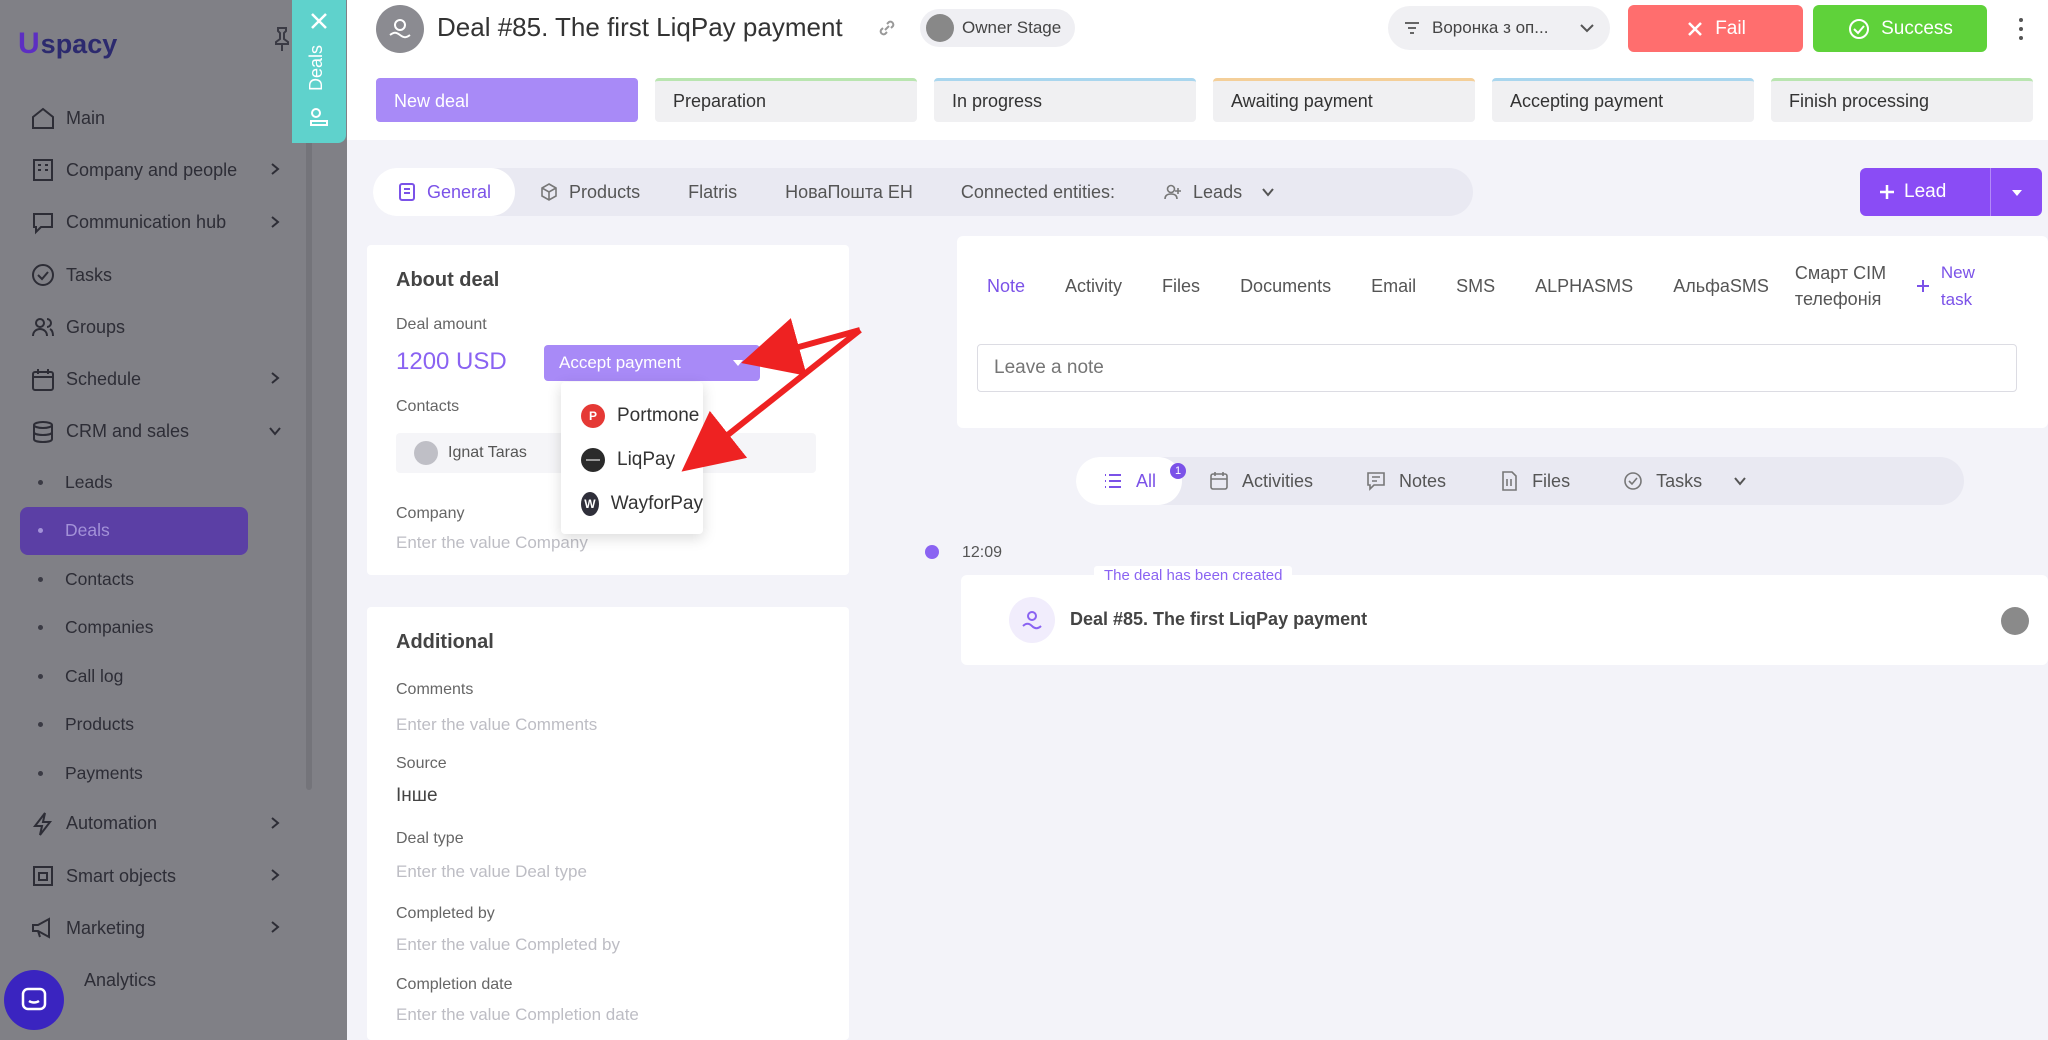  What do you see at coordinates (150, 773) in the screenshot?
I see `sidebar-subitem-payments: Payments` at bounding box center [150, 773].